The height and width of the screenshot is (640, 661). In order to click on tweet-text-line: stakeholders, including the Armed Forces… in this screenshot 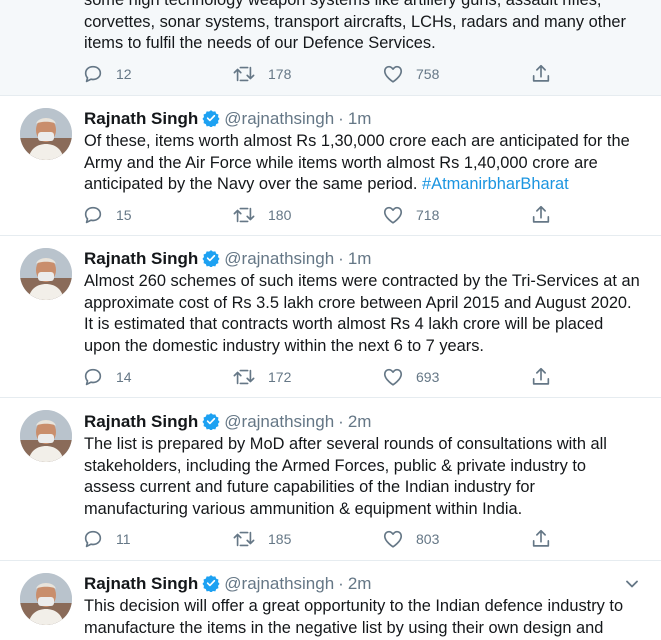, I will do `click(335, 465)`.